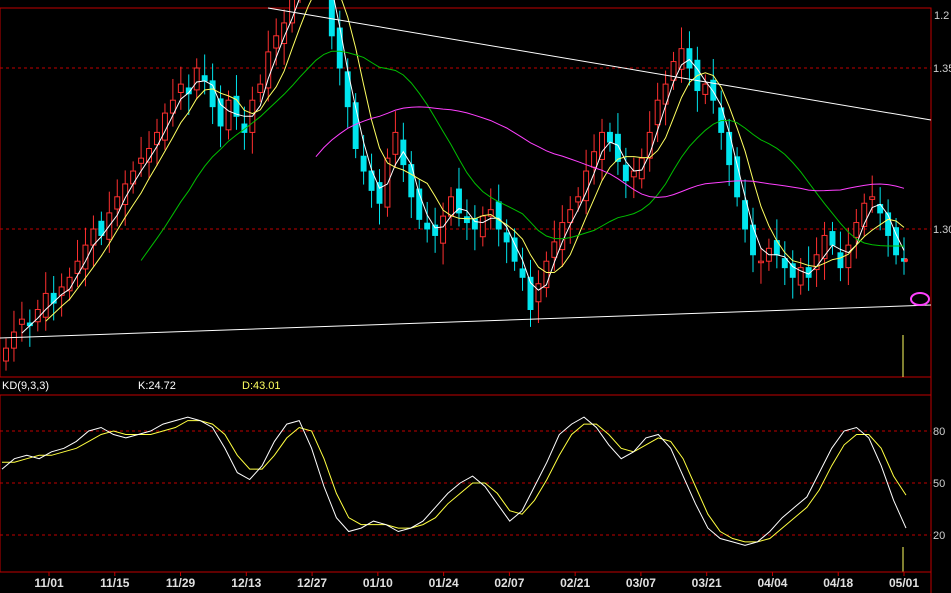 The height and width of the screenshot is (593, 951). I want to click on x-tick-label: 04/04, so click(772, 583).